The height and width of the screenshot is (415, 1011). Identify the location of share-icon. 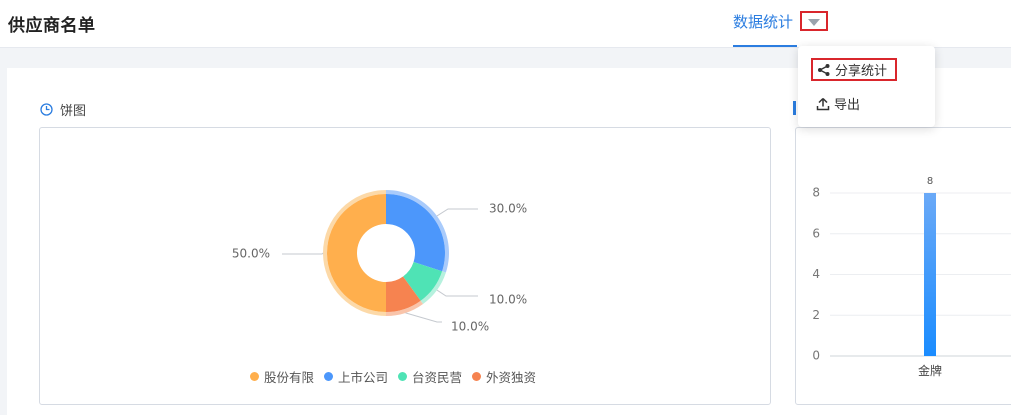
(824, 69).